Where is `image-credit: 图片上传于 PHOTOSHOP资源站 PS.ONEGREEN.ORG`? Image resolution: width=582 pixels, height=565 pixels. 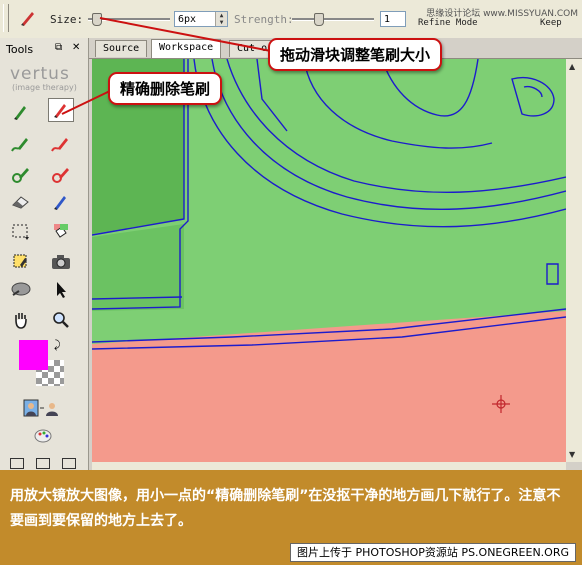
image-credit: 图片上传于 PHOTOSHOP资源站 PS.ONEGREEN.ORG is located at coordinates (432, 552).